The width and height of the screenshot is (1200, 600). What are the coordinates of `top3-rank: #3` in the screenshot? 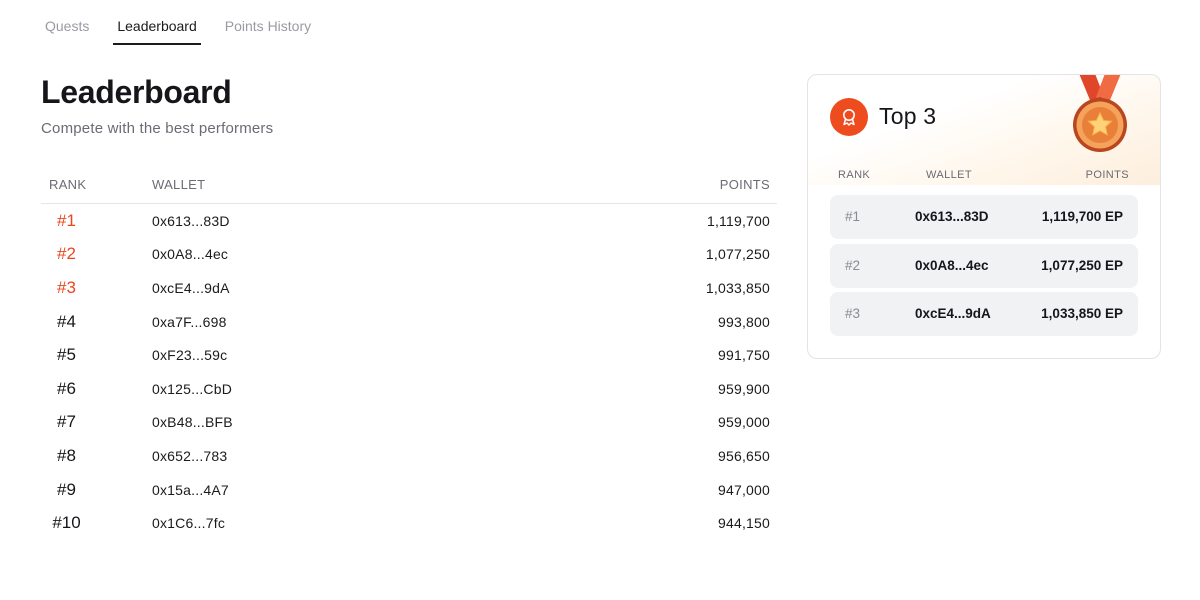 It's located at (853, 313).